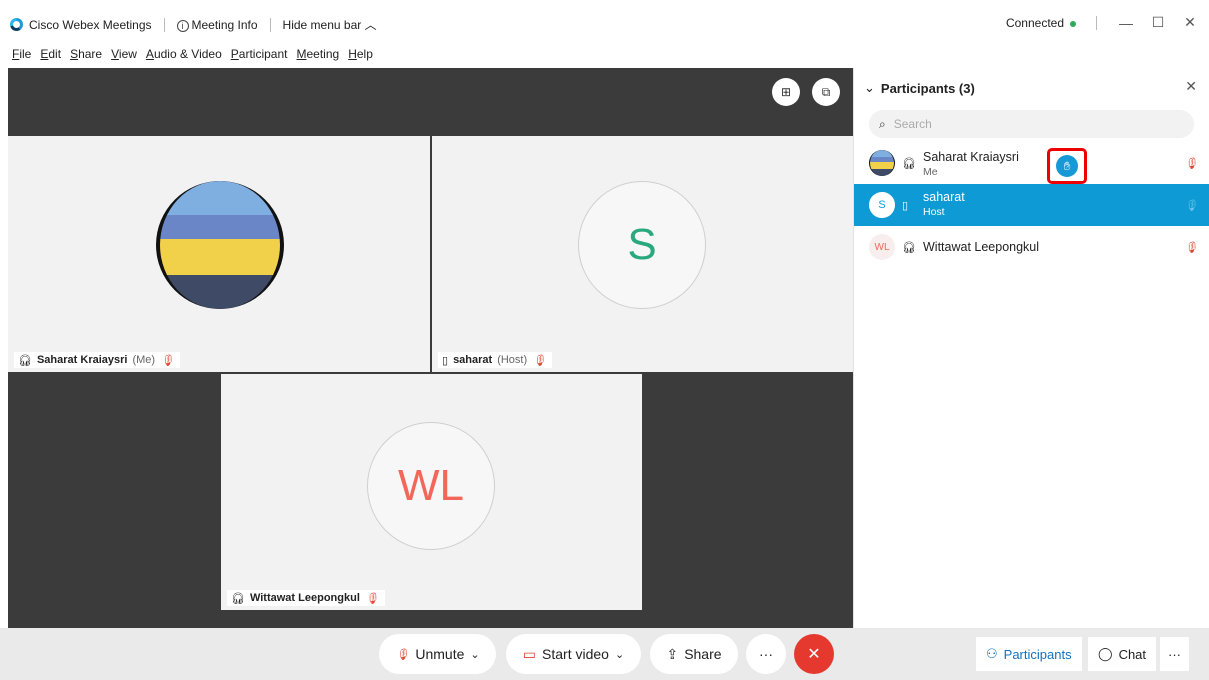  Describe the element at coordinates (360, 54) in the screenshot. I see `menu-help: Help` at that location.